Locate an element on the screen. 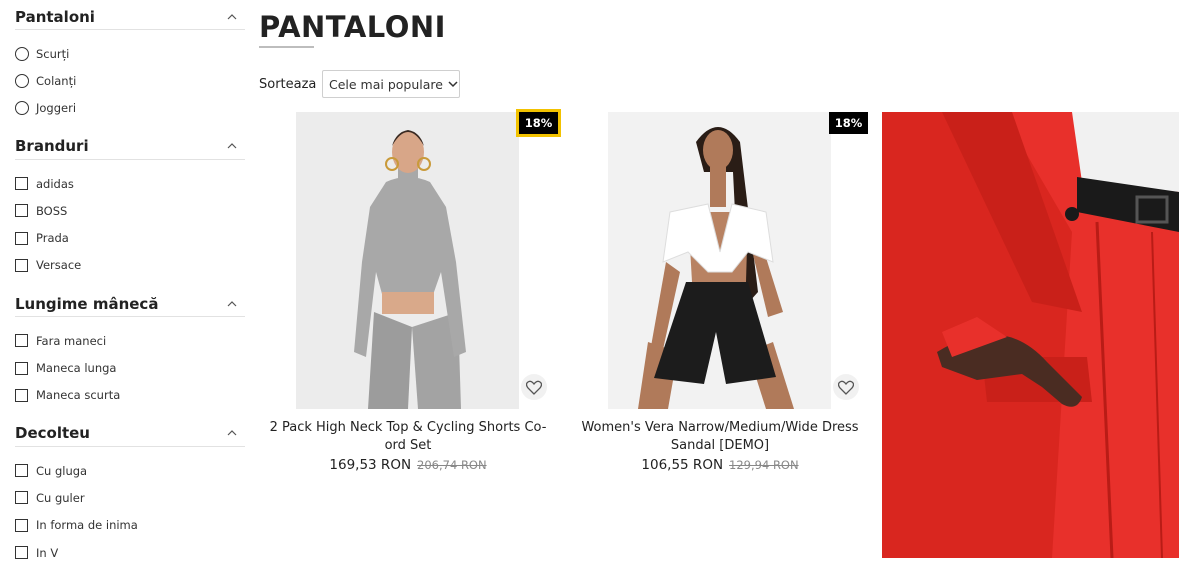 The width and height of the screenshot is (1200, 564). filter-option-label: adidas is located at coordinates (55, 183).